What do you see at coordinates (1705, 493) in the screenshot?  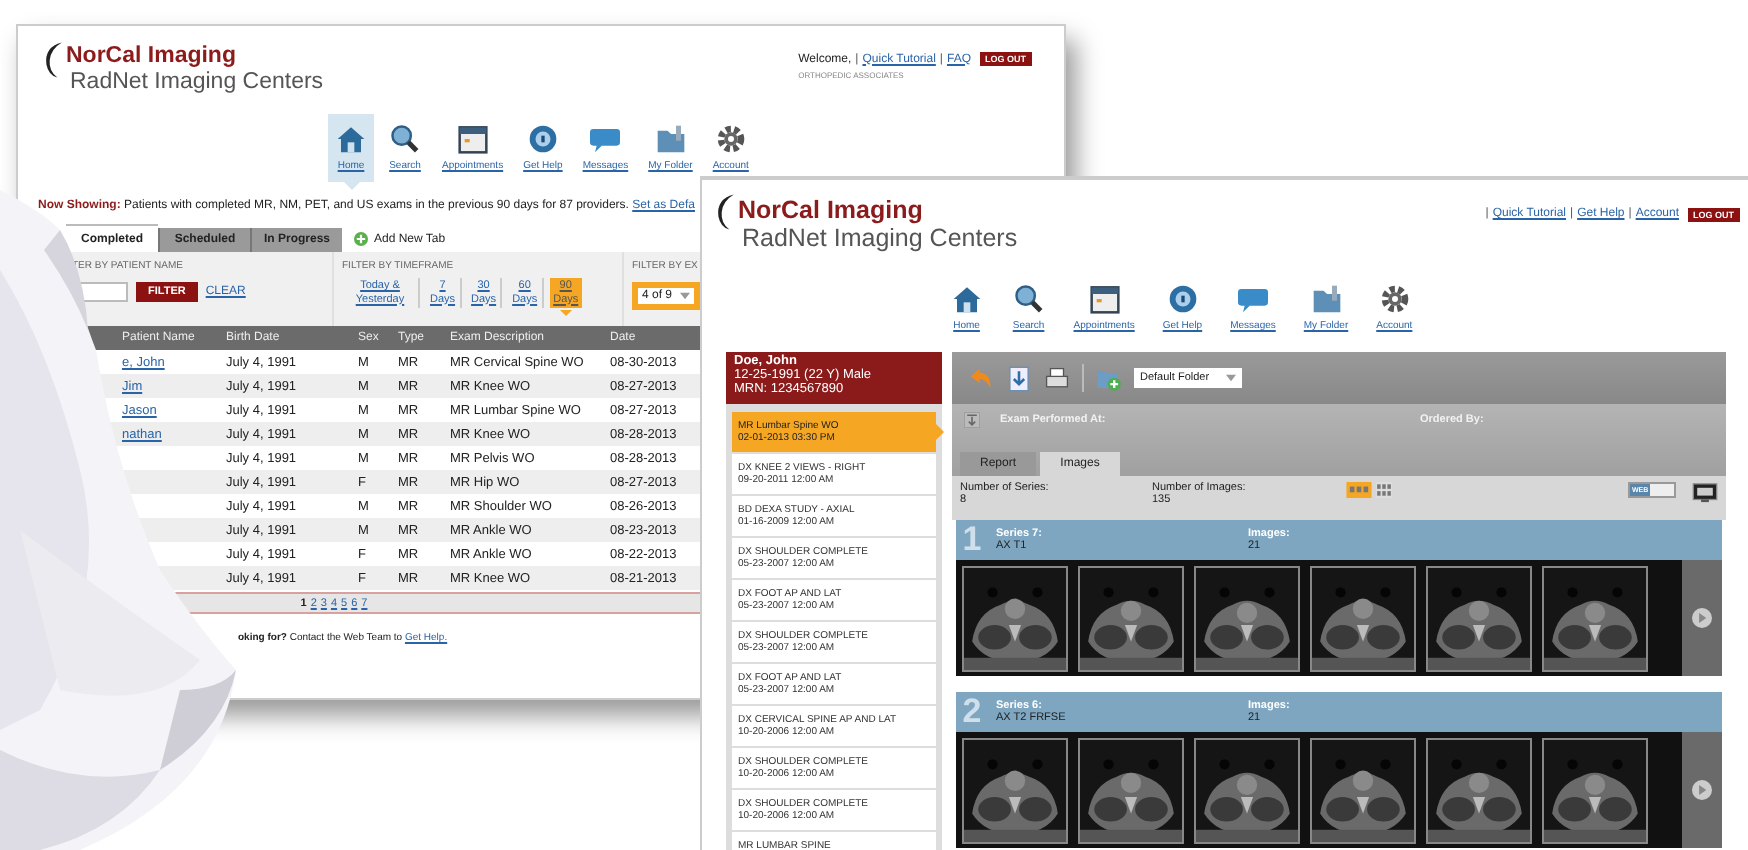 I see `monitor-icon` at bounding box center [1705, 493].